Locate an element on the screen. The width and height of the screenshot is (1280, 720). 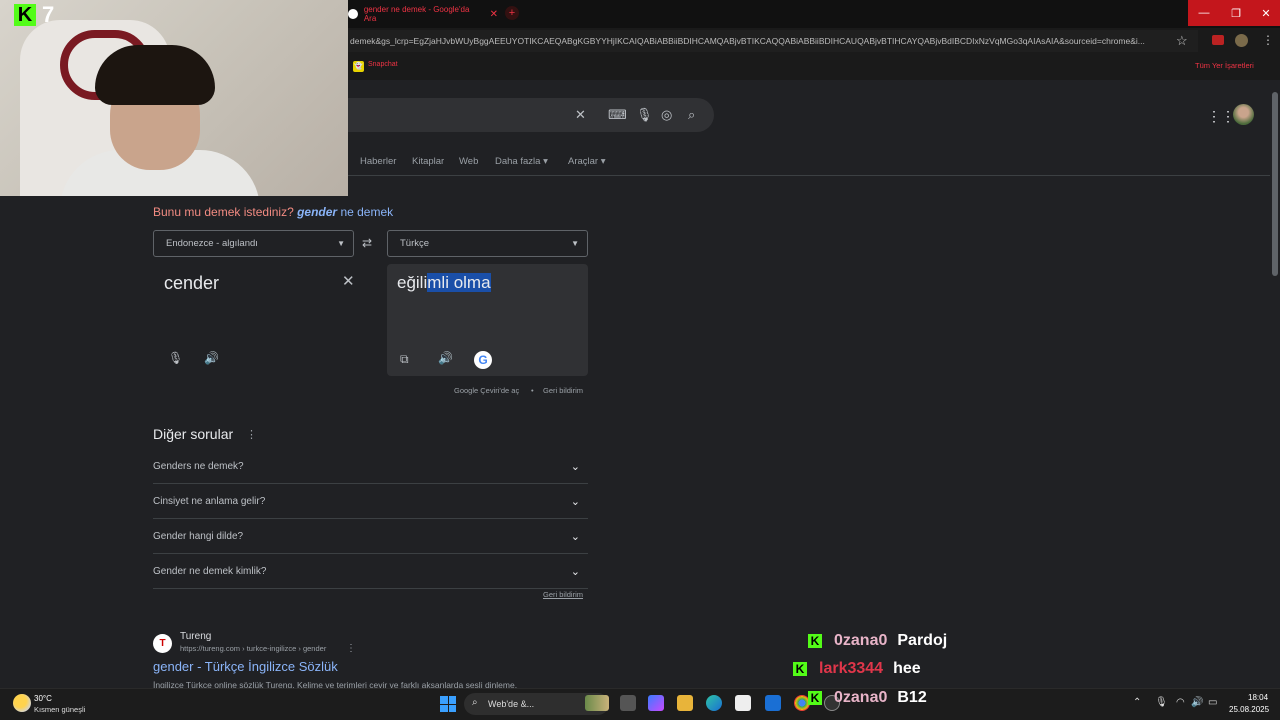
restore-icon: ❐ is located at coordinates (1236, 13).